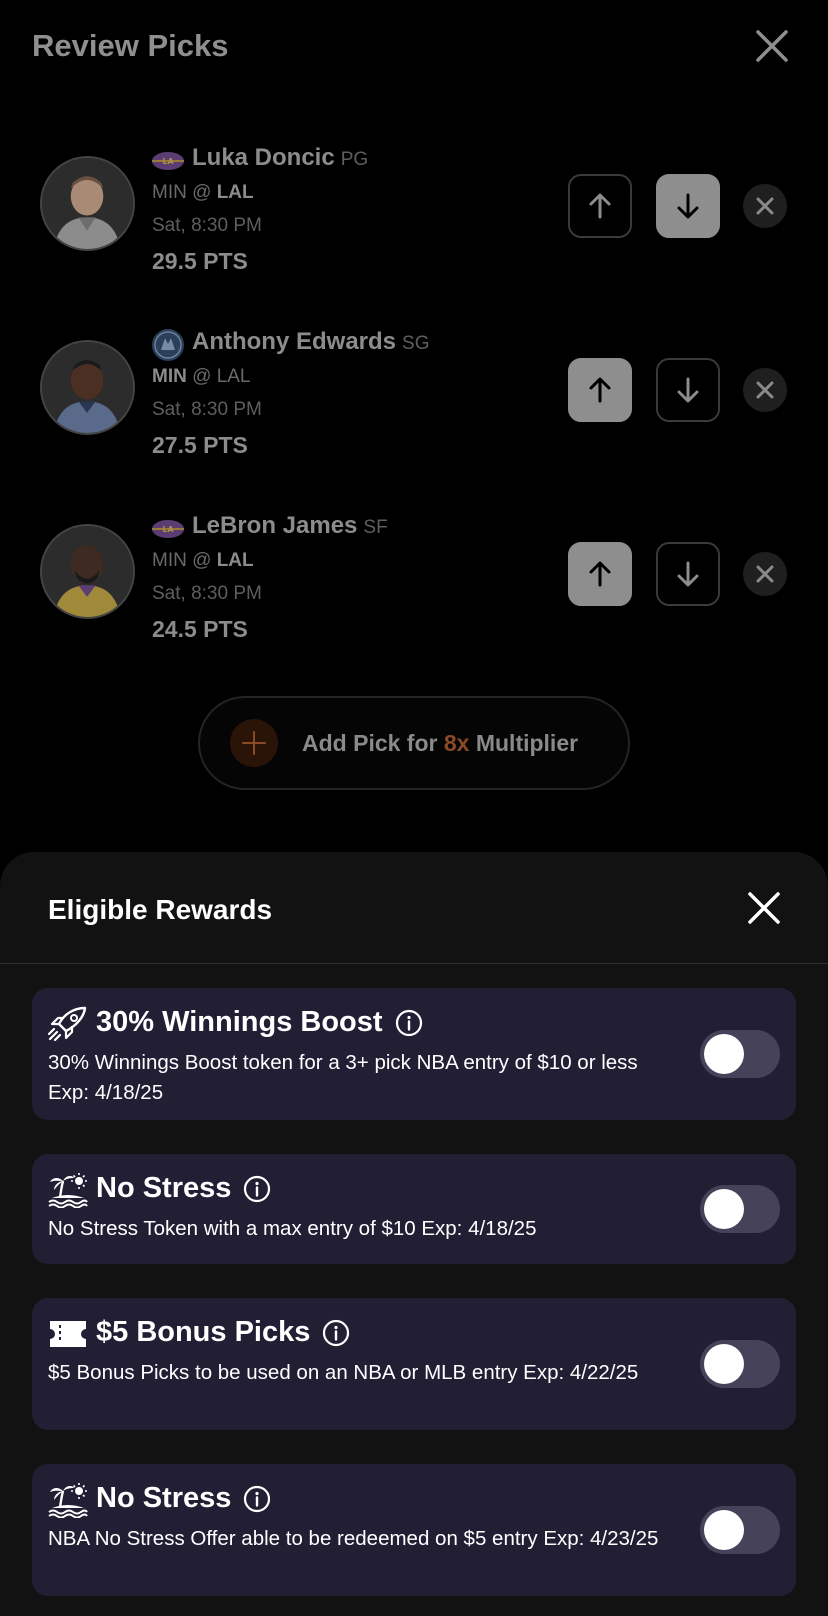 The width and height of the screenshot is (828, 1616). Describe the element at coordinates (168, 345) in the screenshot. I see `timberwolves-logo-icon` at that location.